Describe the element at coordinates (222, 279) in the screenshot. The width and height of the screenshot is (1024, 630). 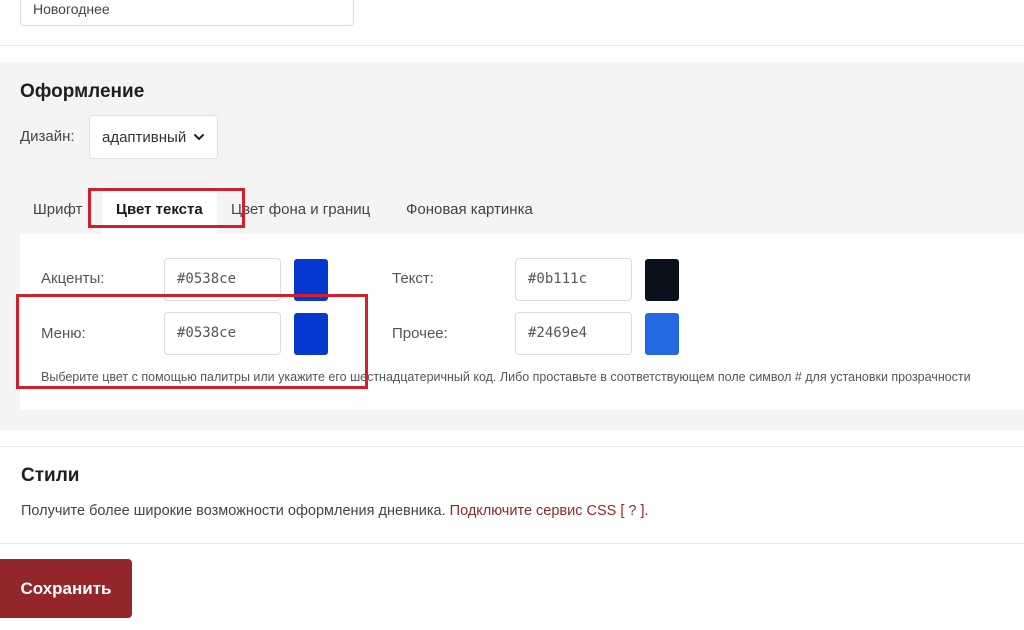
I see `accents-hex-input: #0538ce` at that location.